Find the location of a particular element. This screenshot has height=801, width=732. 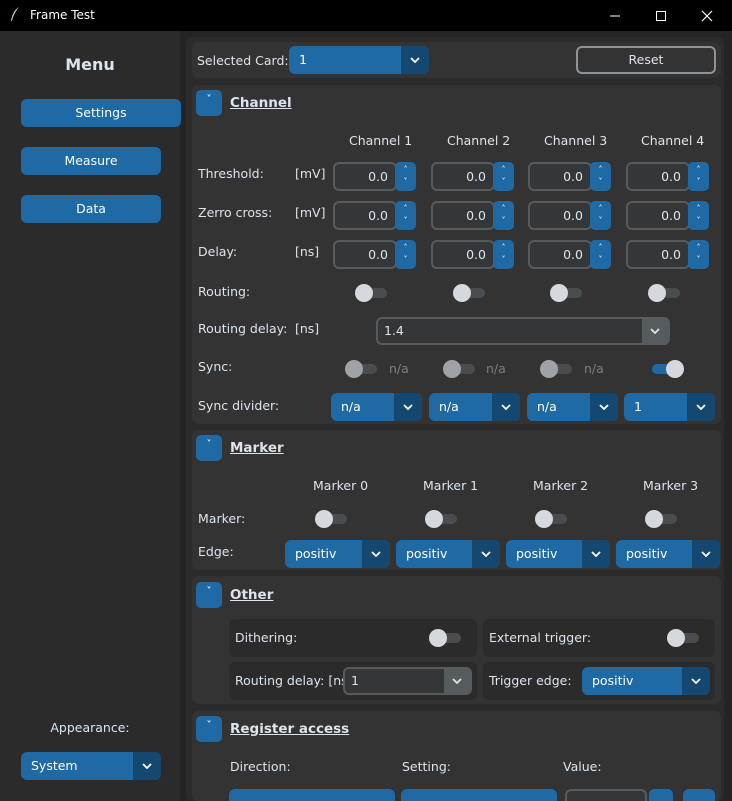

threshold-ch3-spinbox: 0.0 ˄ ˅ is located at coordinates (569, 176).